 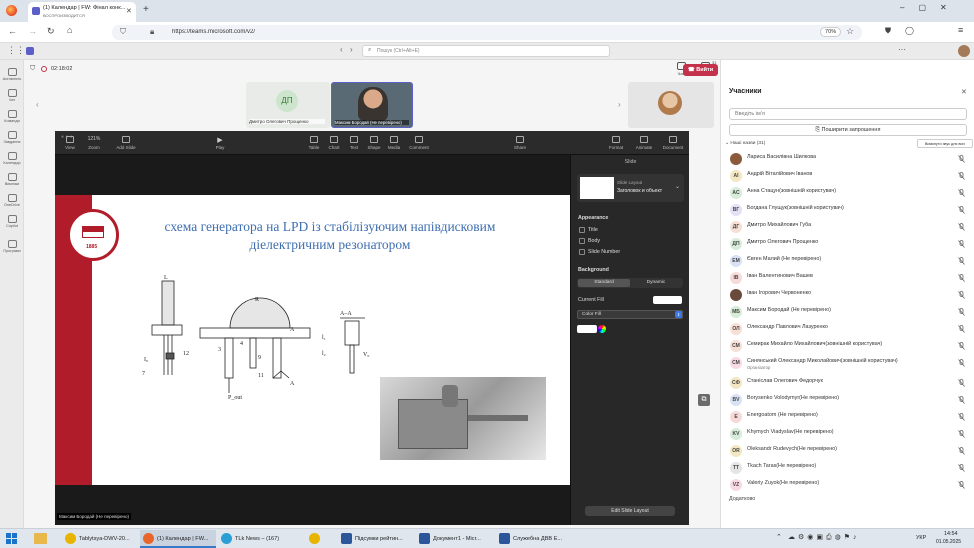 What do you see at coordinates (12, 158) in the screenshot?
I see `rail-calendar: Календар` at bounding box center [12, 158].